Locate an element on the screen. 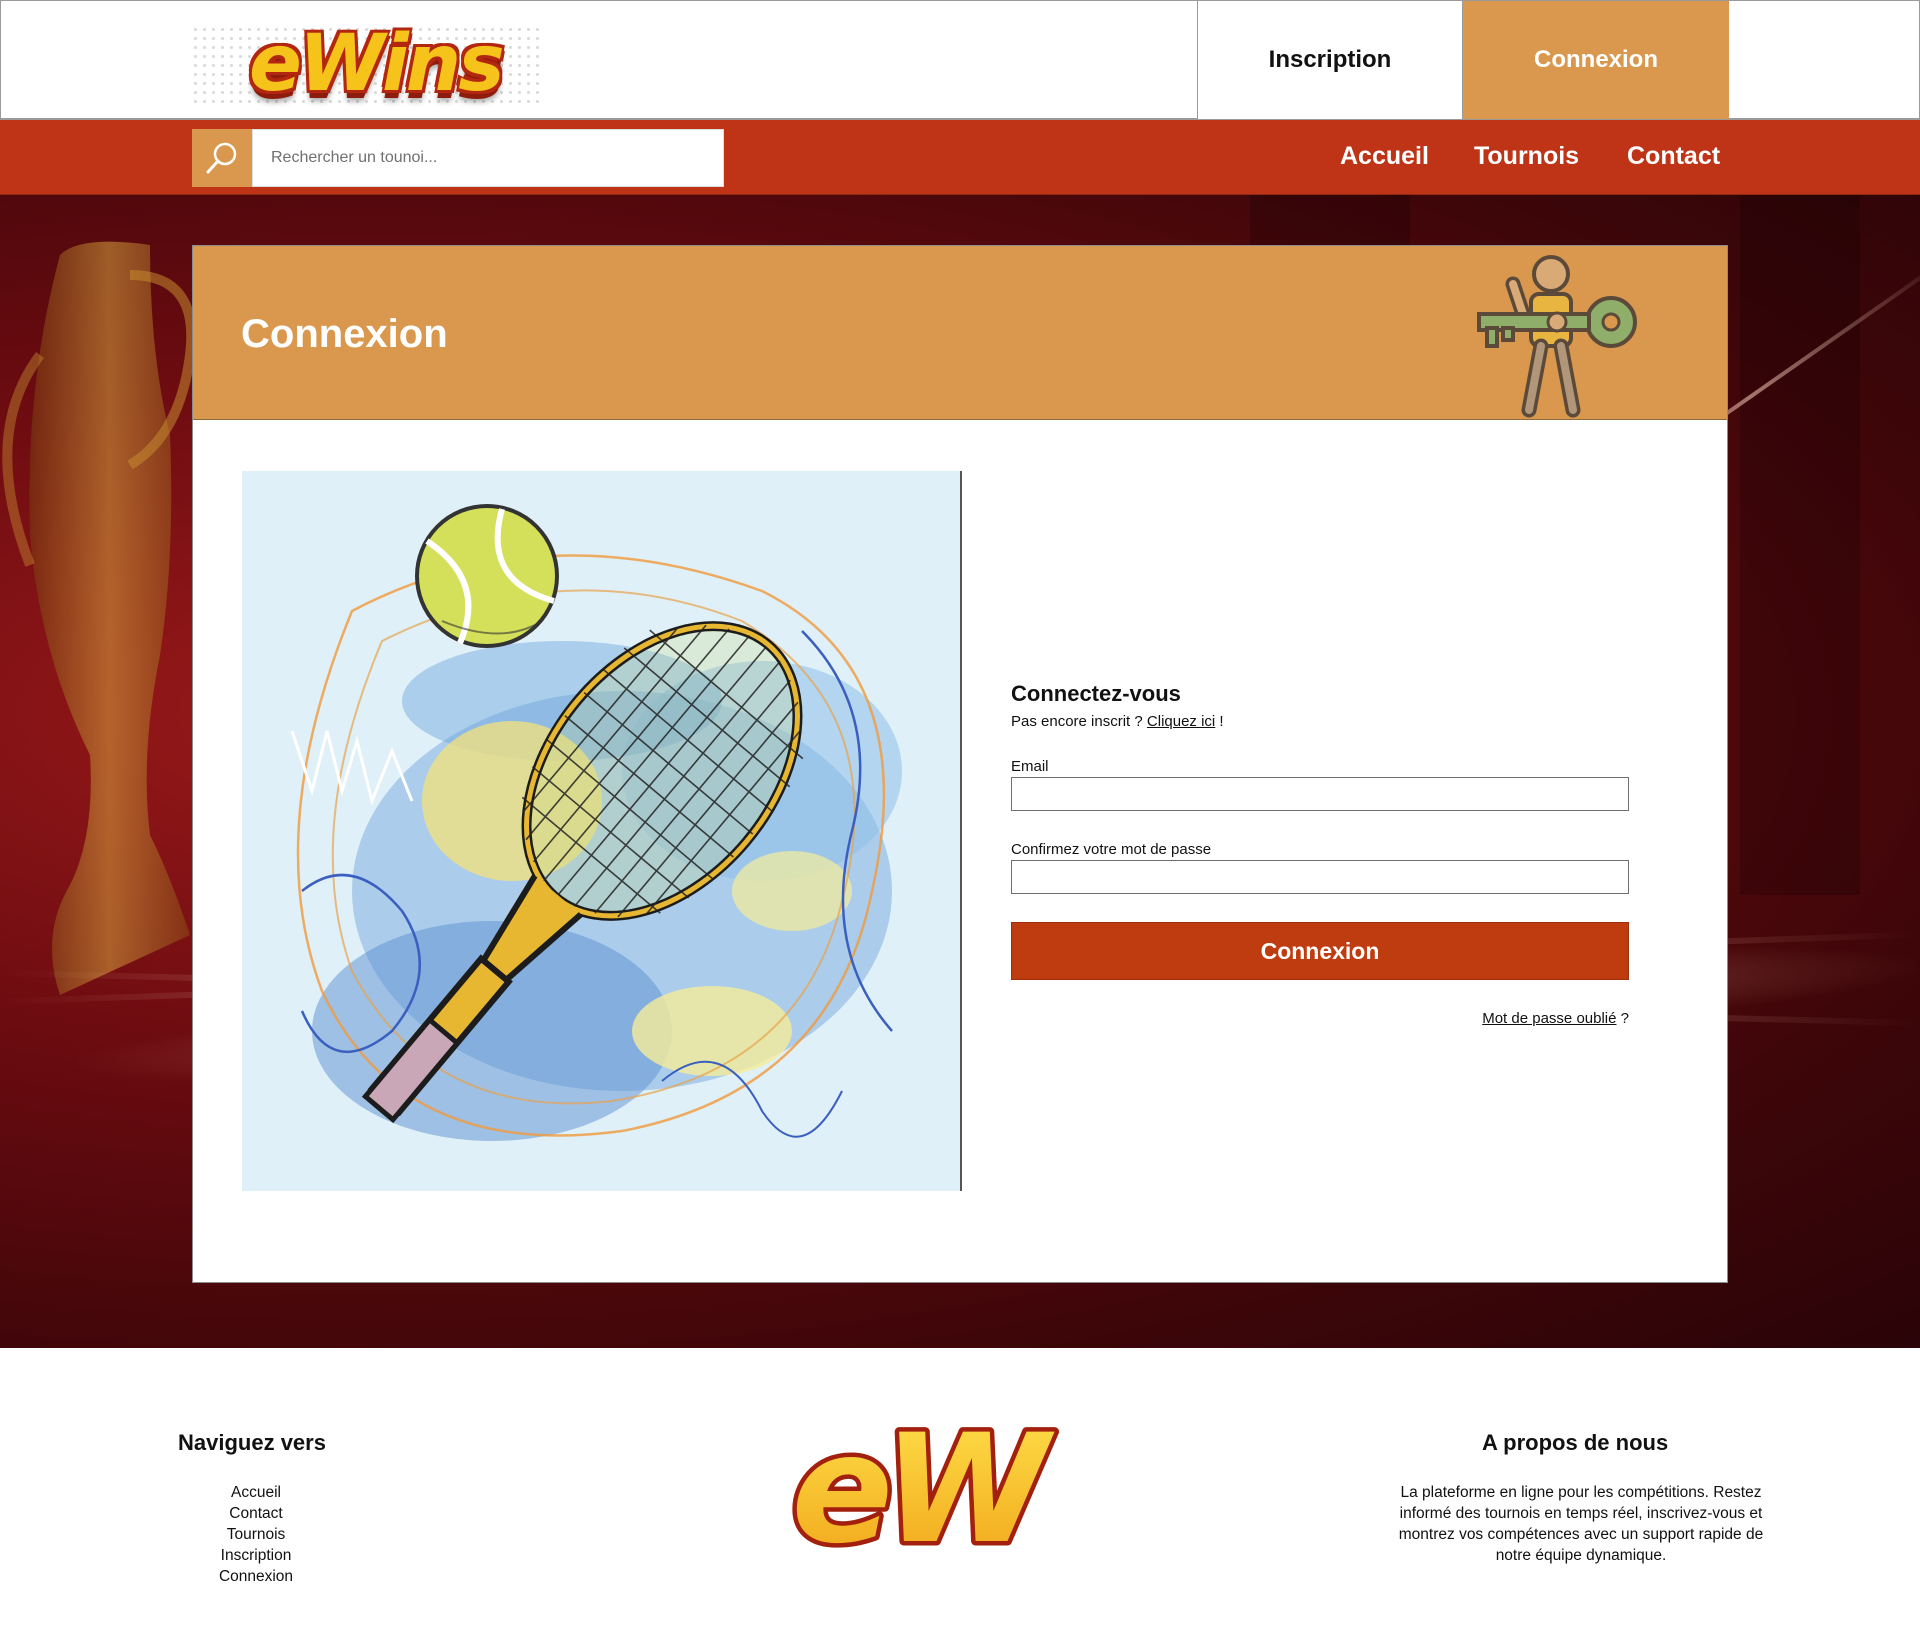 The image size is (1920, 1643). footer-ew-logo: eW eW is located at coordinates (928, 1488).